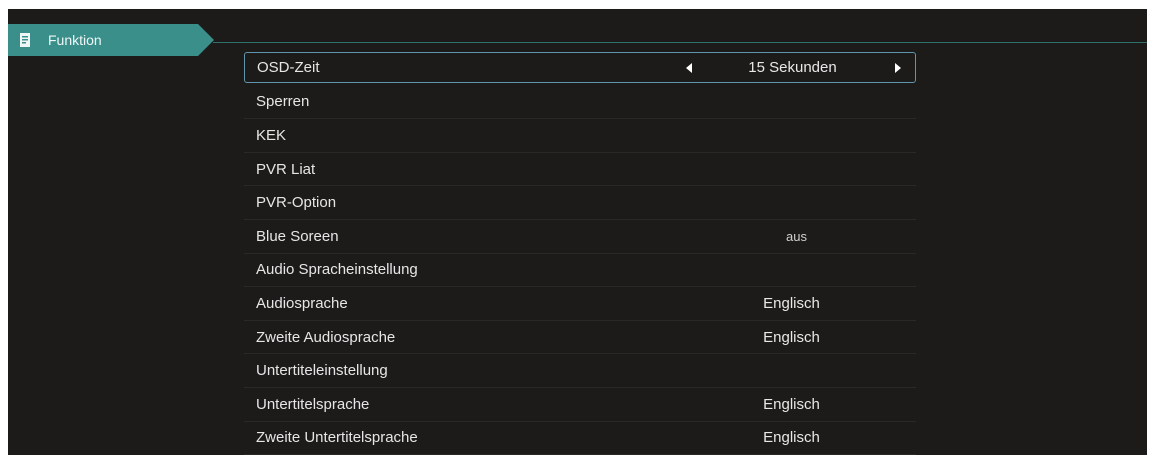 Image resolution: width=1151 pixels, height=459 pixels. Describe the element at coordinates (313, 404) in the screenshot. I see `menu-label: Untertitelsprache` at that location.